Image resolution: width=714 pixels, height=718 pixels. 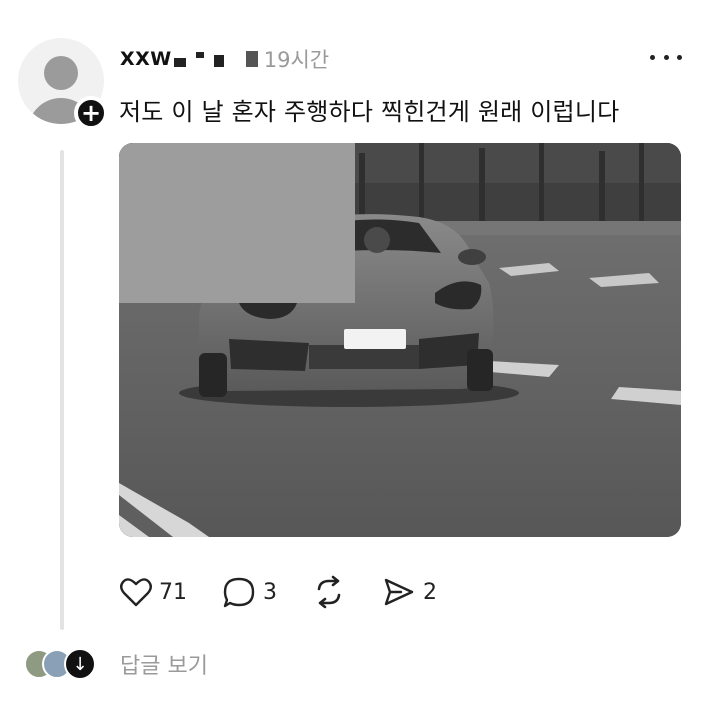 What do you see at coordinates (666, 57) in the screenshot?
I see `more-icon` at bounding box center [666, 57].